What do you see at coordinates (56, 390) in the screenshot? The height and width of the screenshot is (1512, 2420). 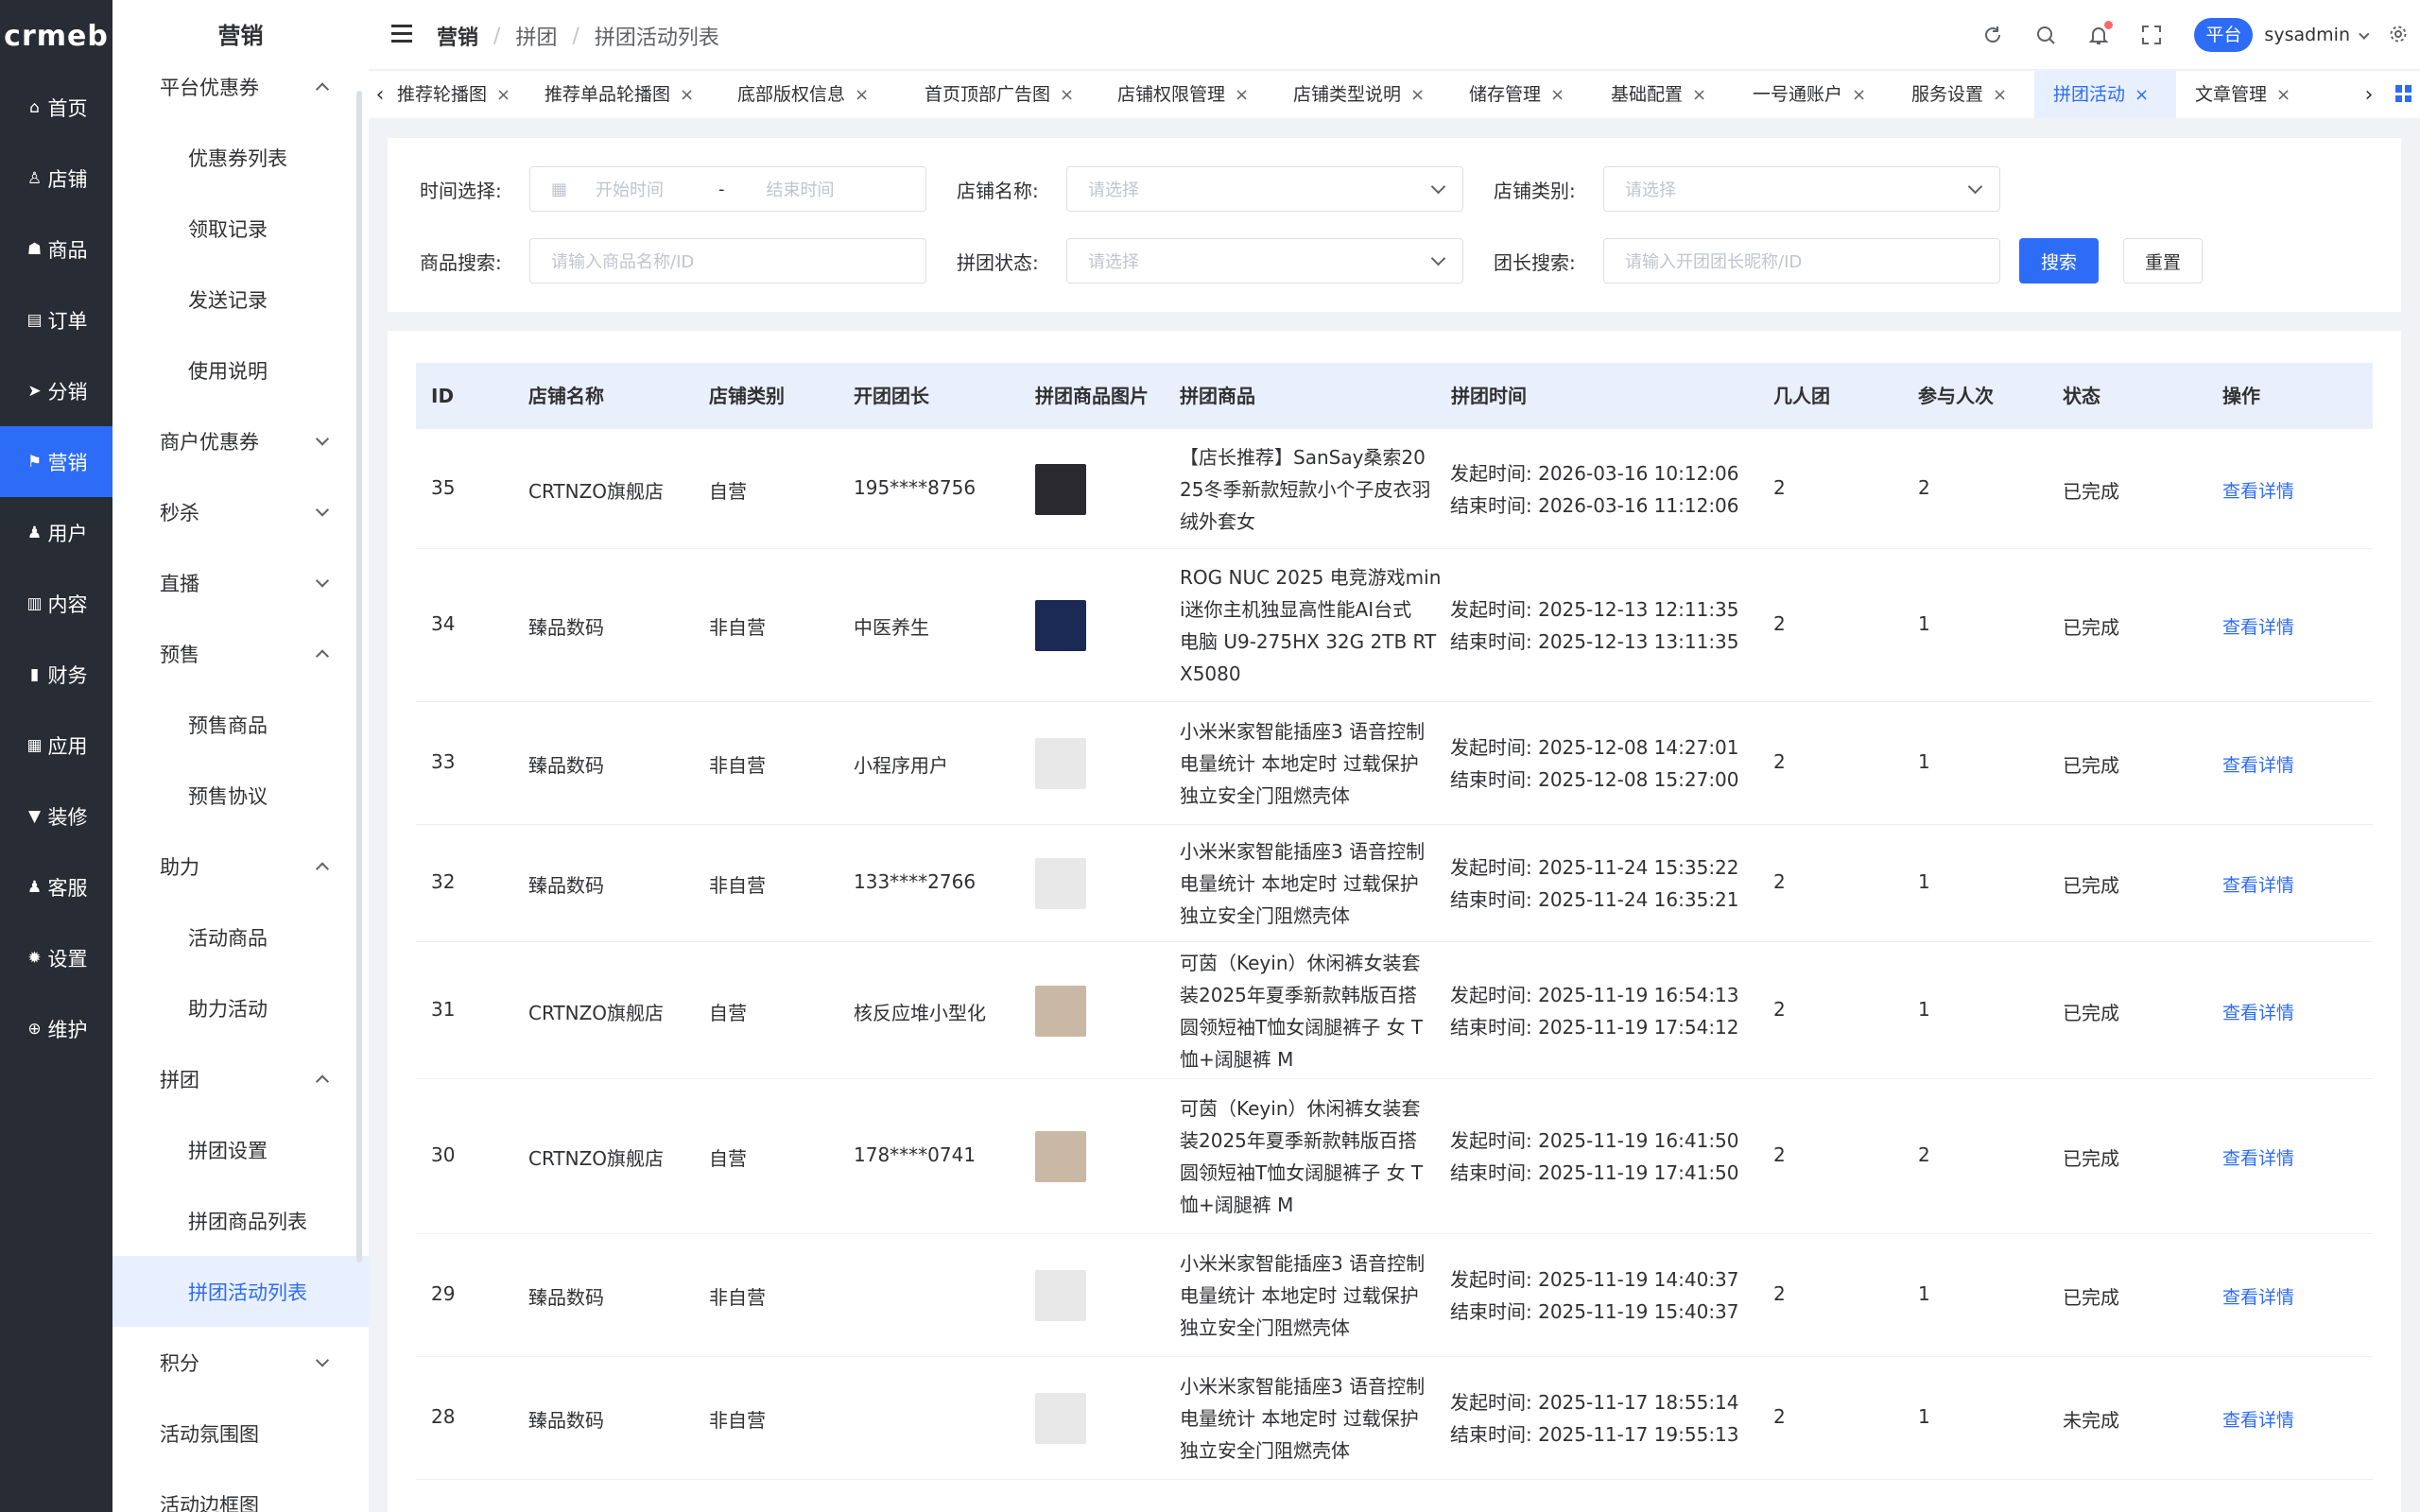 I see `rail-item: ➤ 分销` at bounding box center [56, 390].